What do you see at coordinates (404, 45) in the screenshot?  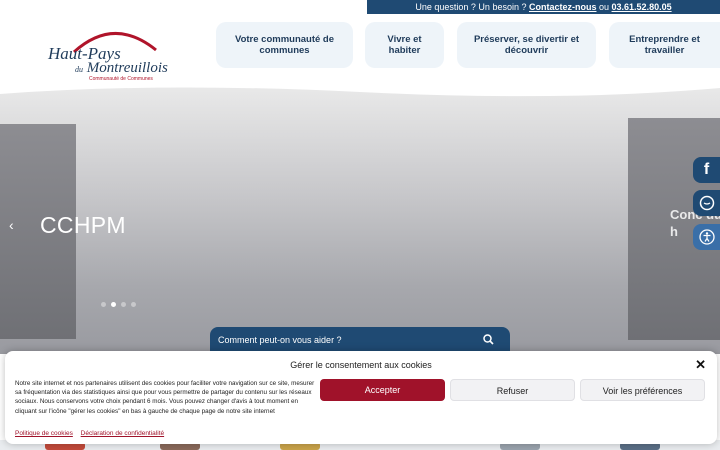 I see `nav-vivre-habiter: Vivre et habiter` at bounding box center [404, 45].